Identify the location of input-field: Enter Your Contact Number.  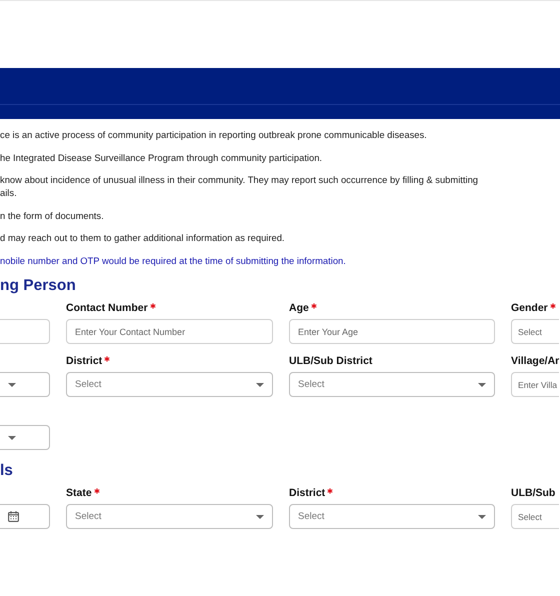
(169, 331).